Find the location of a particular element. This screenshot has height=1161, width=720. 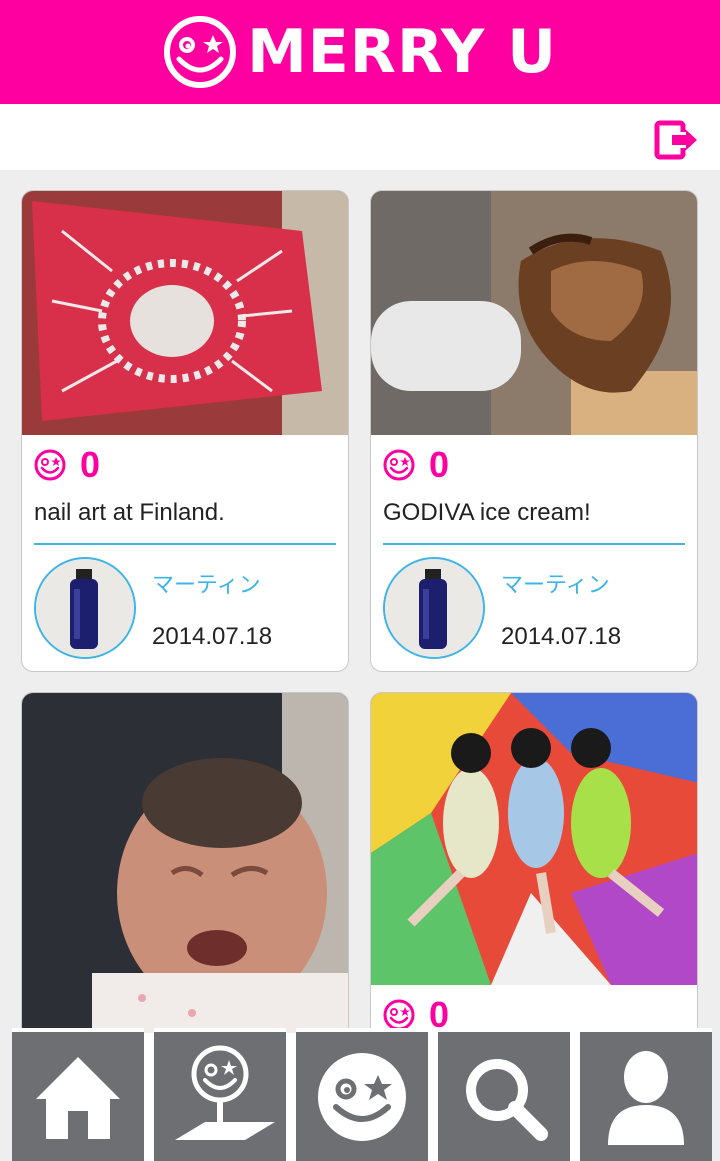

tab-home is located at coordinates (78, 1094).